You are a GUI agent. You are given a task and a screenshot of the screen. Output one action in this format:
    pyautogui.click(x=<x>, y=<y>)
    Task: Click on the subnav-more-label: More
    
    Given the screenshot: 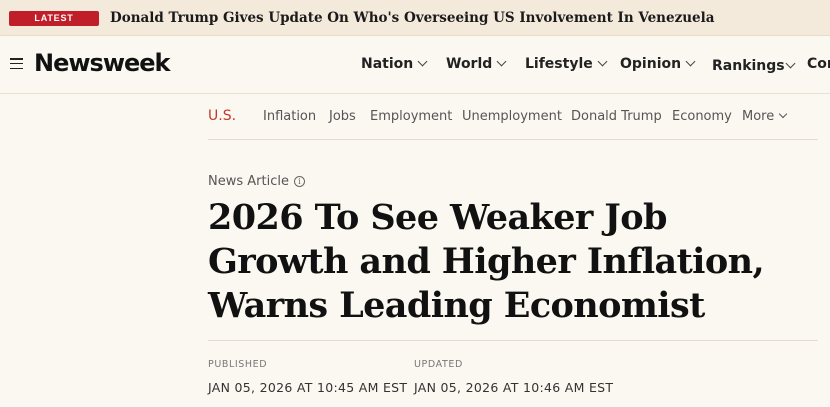 What is the action you would take?
    pyautogui.click(x=758, y=116)
    